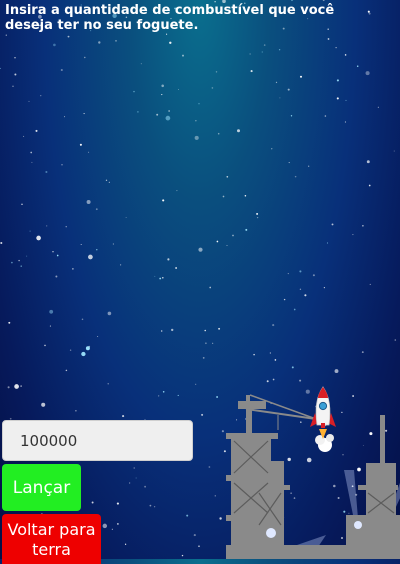  What do you see at coordinates (97, 440) in the screenshot?
I see `fuel-amount-input` at bounding box center [97, 440].